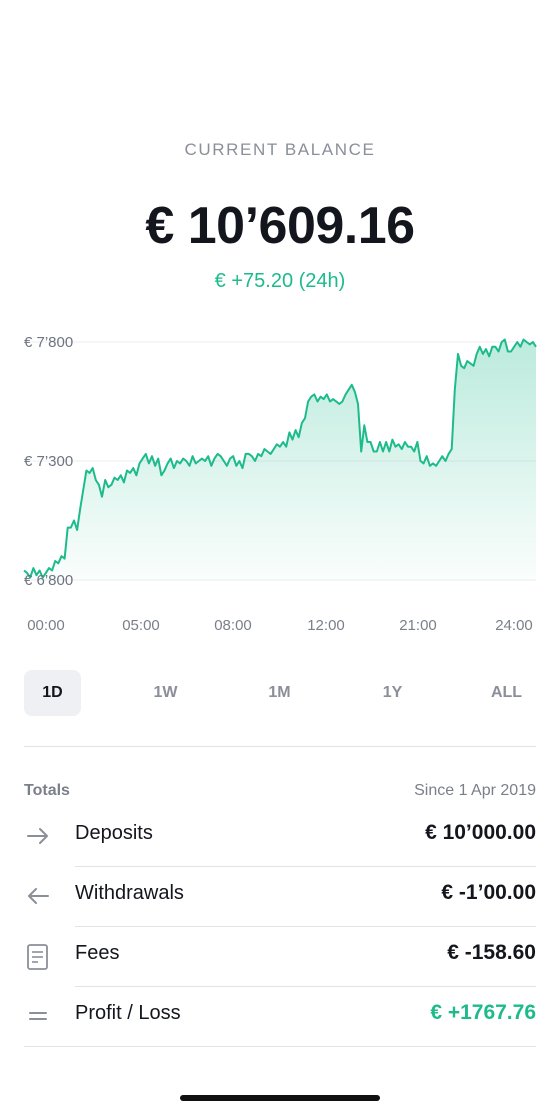 Image resolution: width=560 pixels, height=1113 pixels. What do you see at coordinates (280, 1016) in the screenshot?
I see `totals-row-profit-loss: Profit / Loss € +1767.76` at bounding box center [280, 1016].